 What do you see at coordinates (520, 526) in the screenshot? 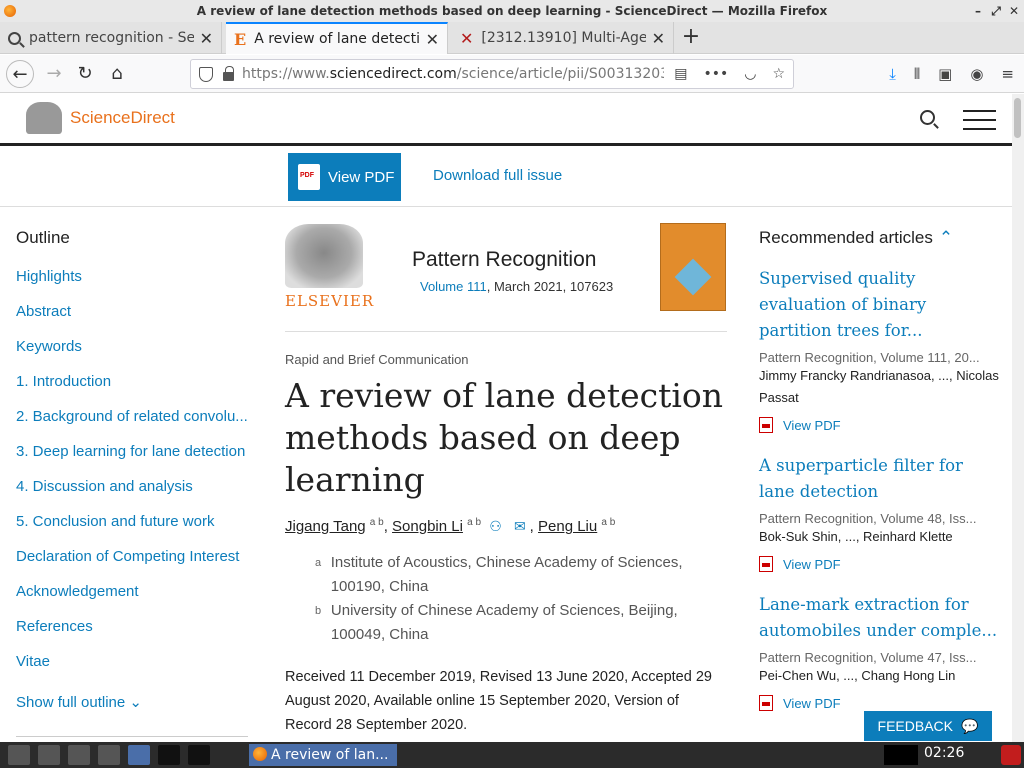
I see `email-icon: ✉` at bounding box center [520, 526].